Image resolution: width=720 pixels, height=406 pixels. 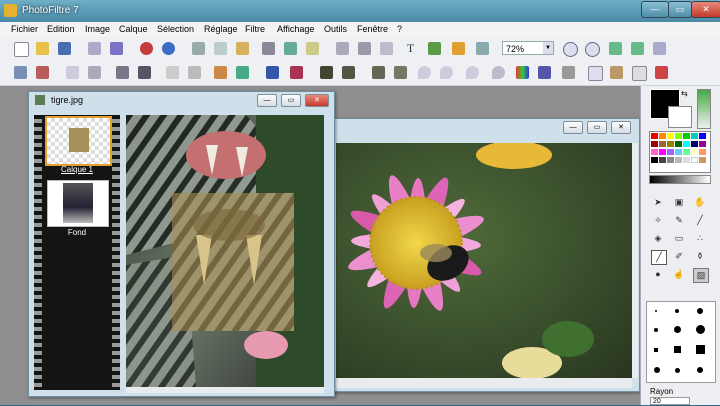 What do you see at coordinates (21, 49) in the screenshot?
I see `new-icon` at bounding box center [21, 49].